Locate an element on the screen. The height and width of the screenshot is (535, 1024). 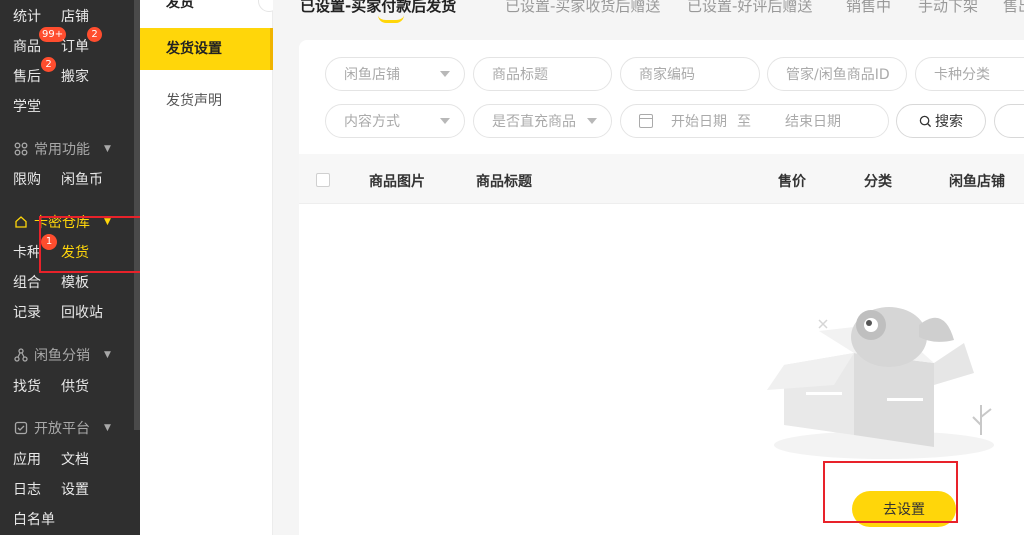
sidebar-item-docs: 文档 is located at coordinates (75, 459).